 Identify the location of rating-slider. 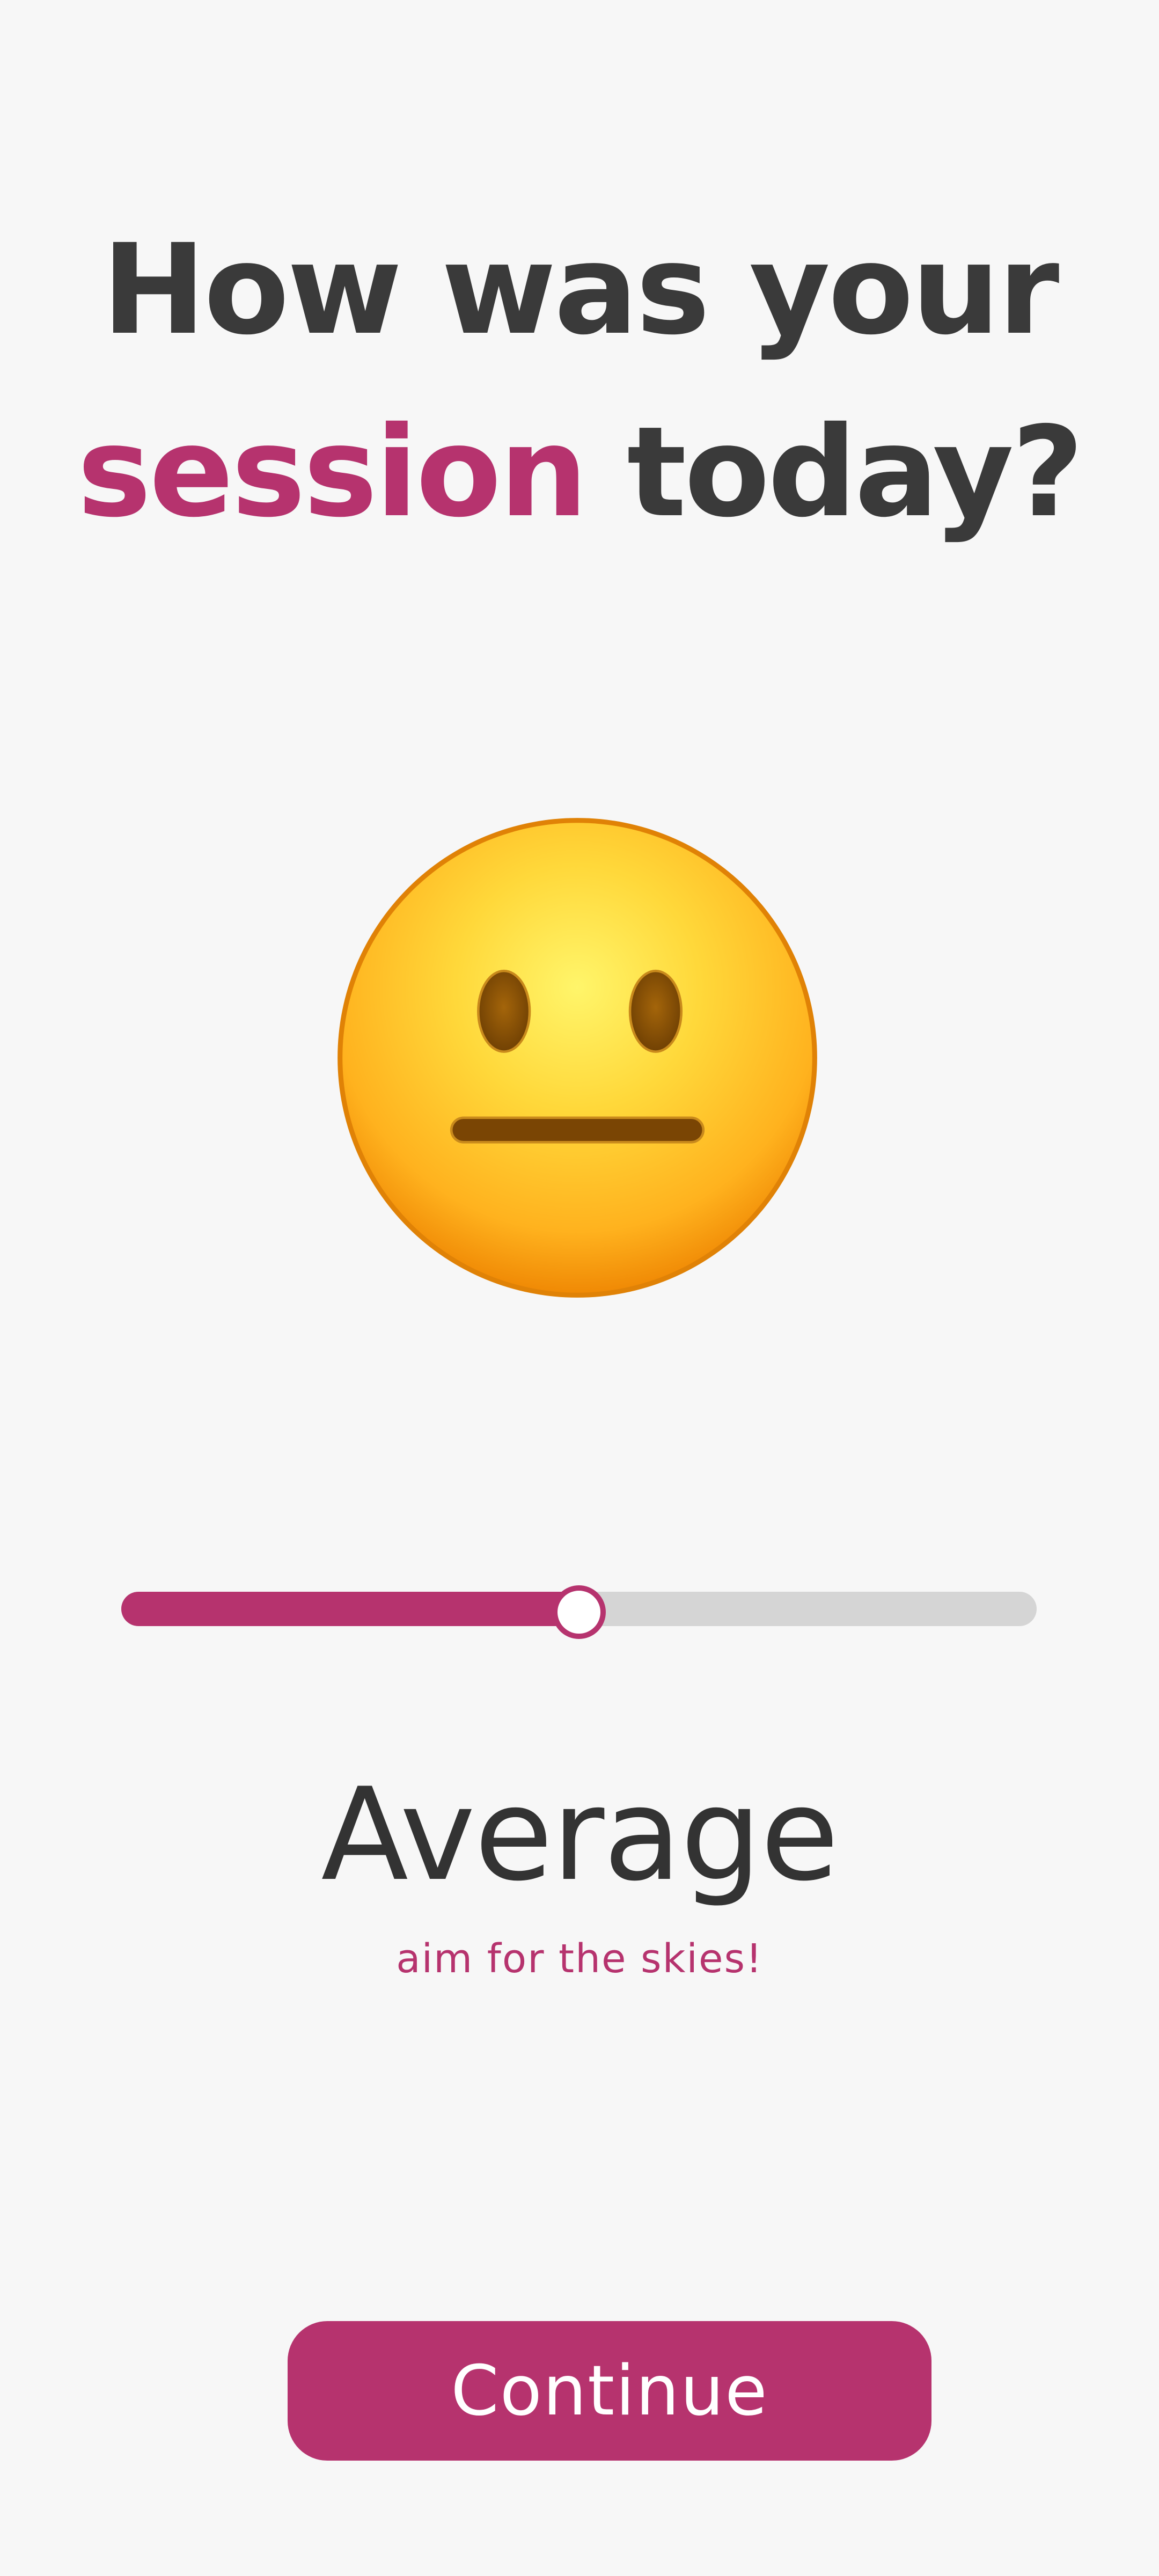
(579, 1611).